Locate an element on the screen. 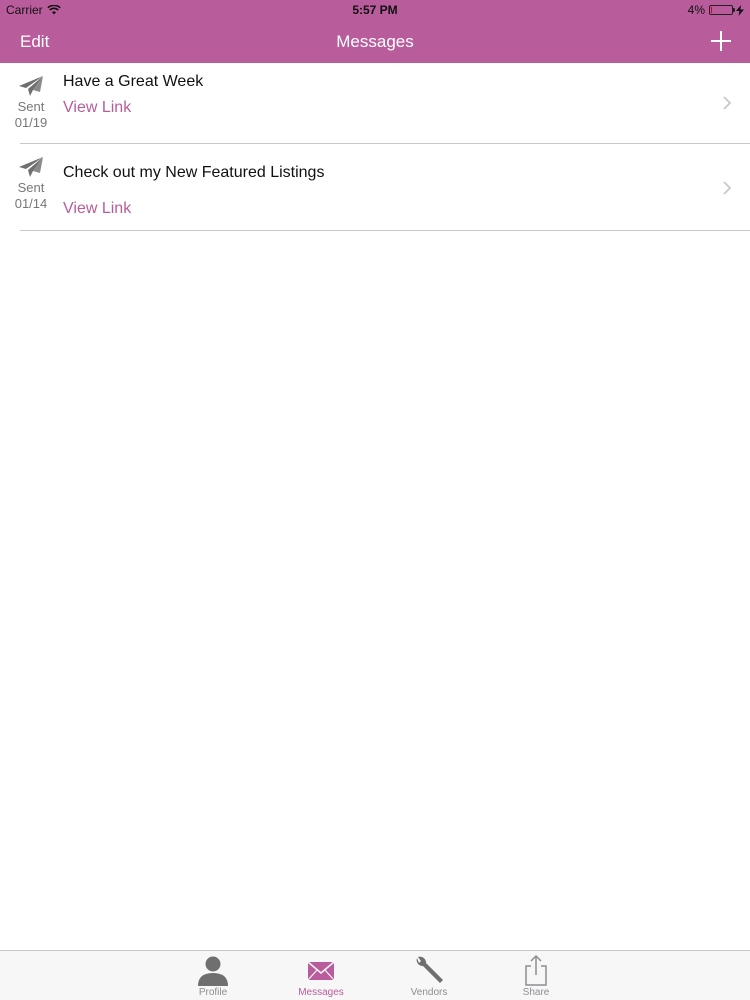 This screenshot has height=1000, width=750. row-divider is located at coordinates (385, 230).